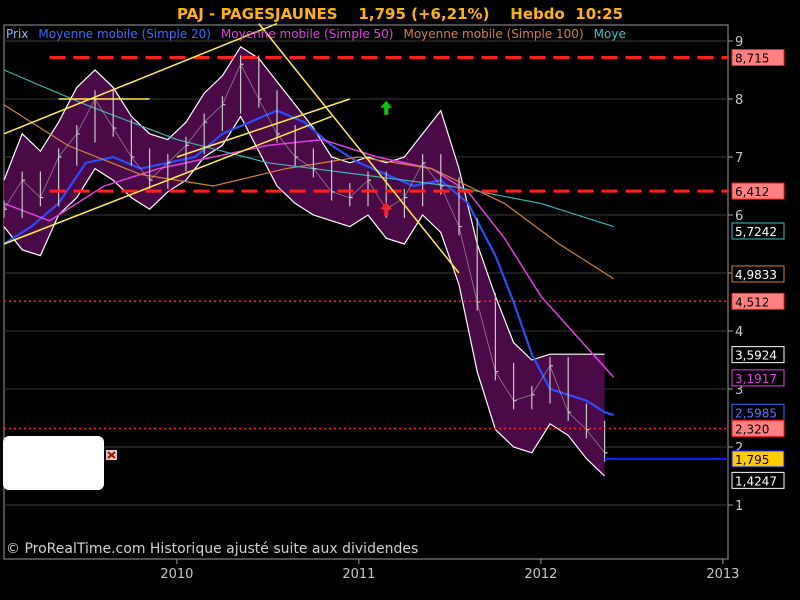 The width and height of the screenshot is (800, 600). I want to click on x-tick-label: 2010, so click(176, 574).